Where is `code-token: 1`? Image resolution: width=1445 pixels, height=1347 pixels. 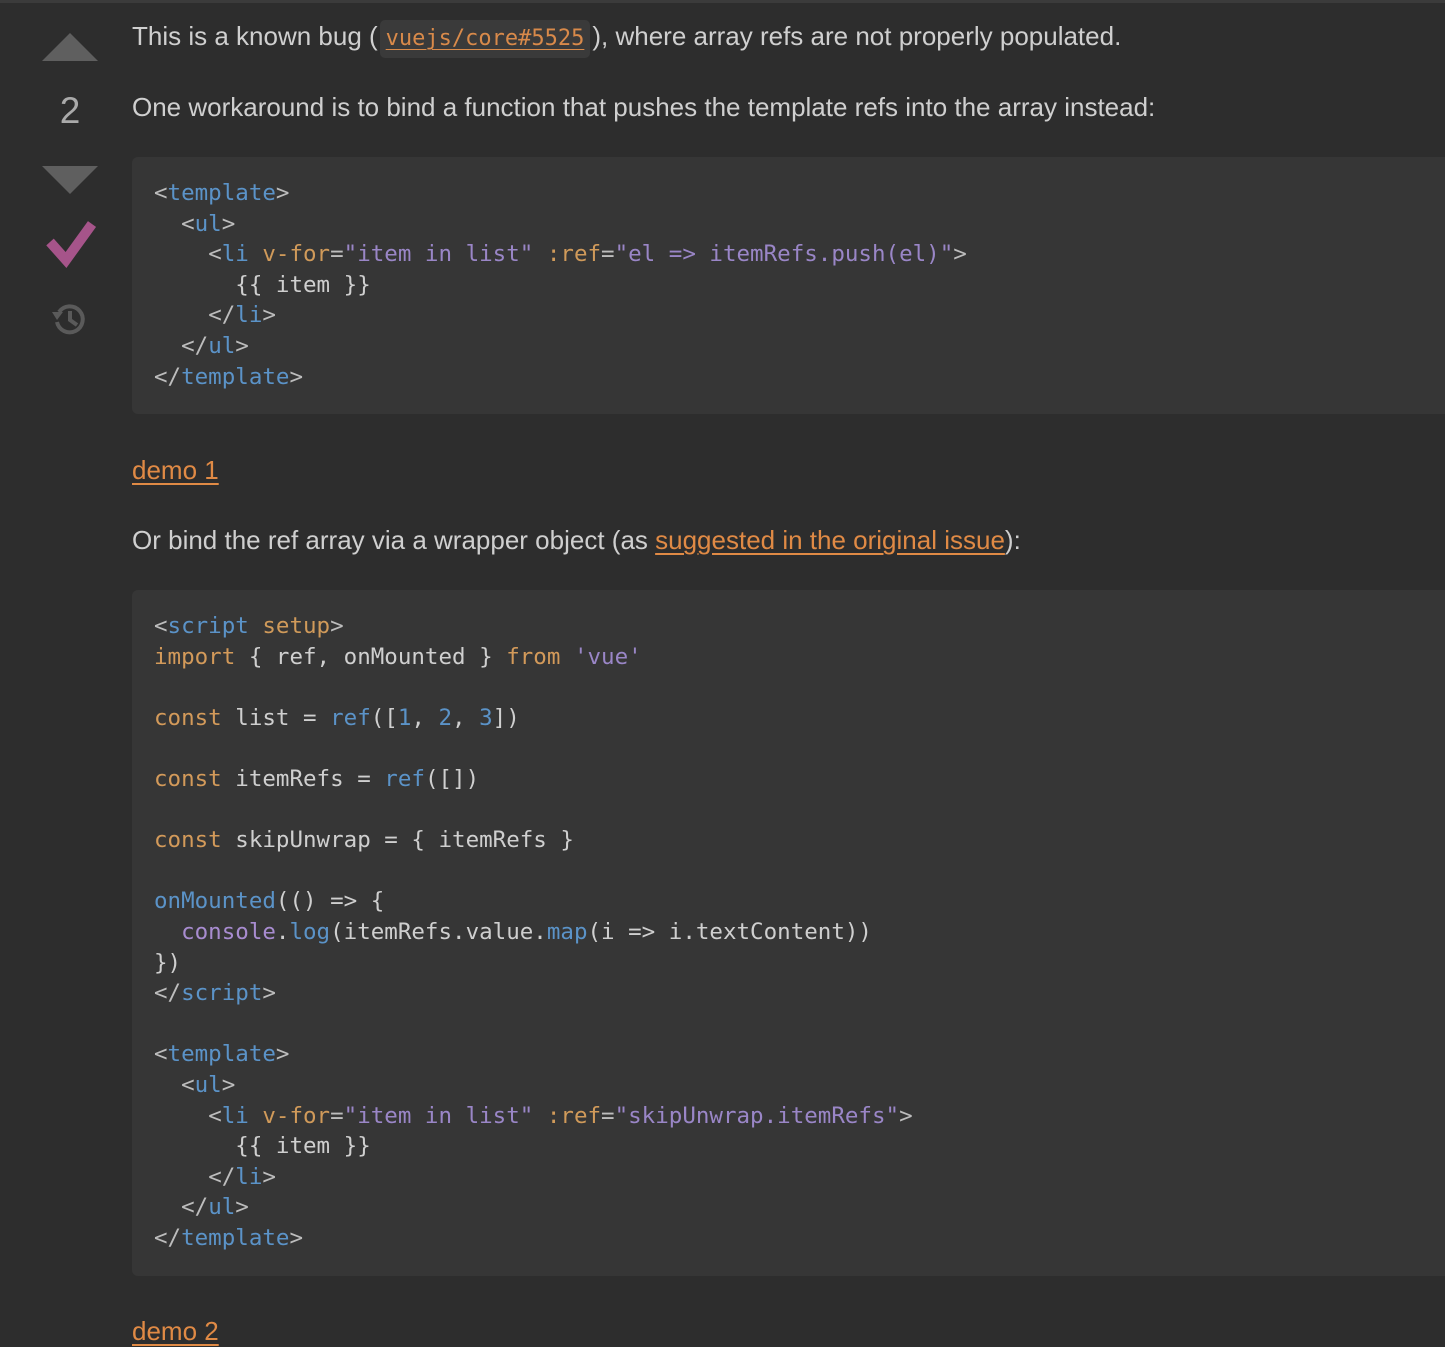
code-token: 1 is located at coordinates (404, 717).